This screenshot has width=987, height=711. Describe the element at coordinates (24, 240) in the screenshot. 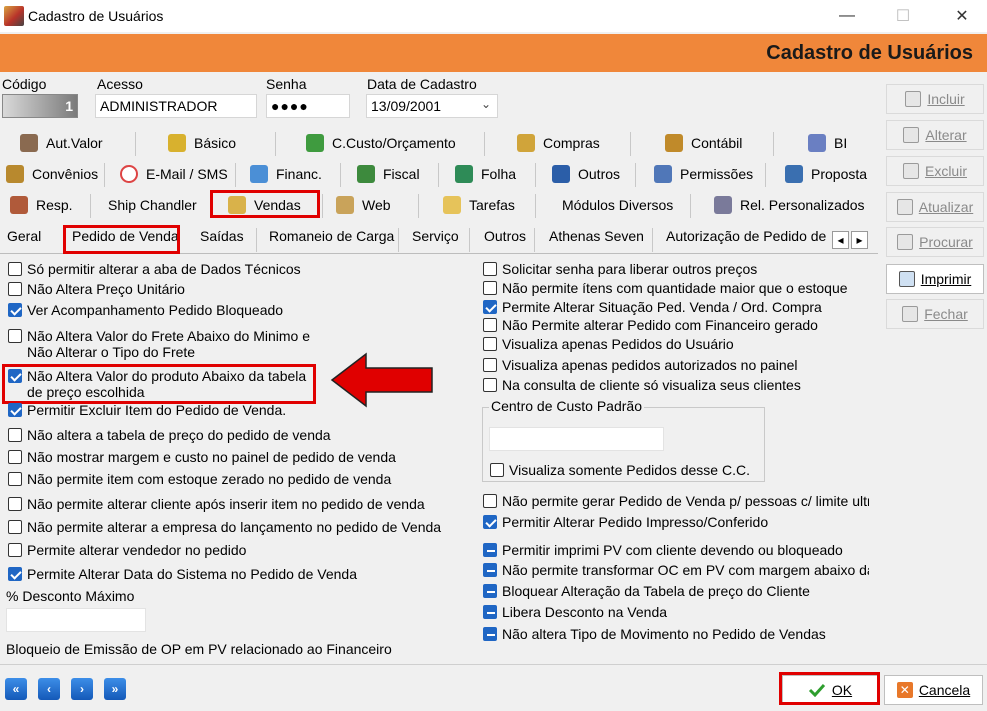

I see `subtab-geral: Geral` at that location.